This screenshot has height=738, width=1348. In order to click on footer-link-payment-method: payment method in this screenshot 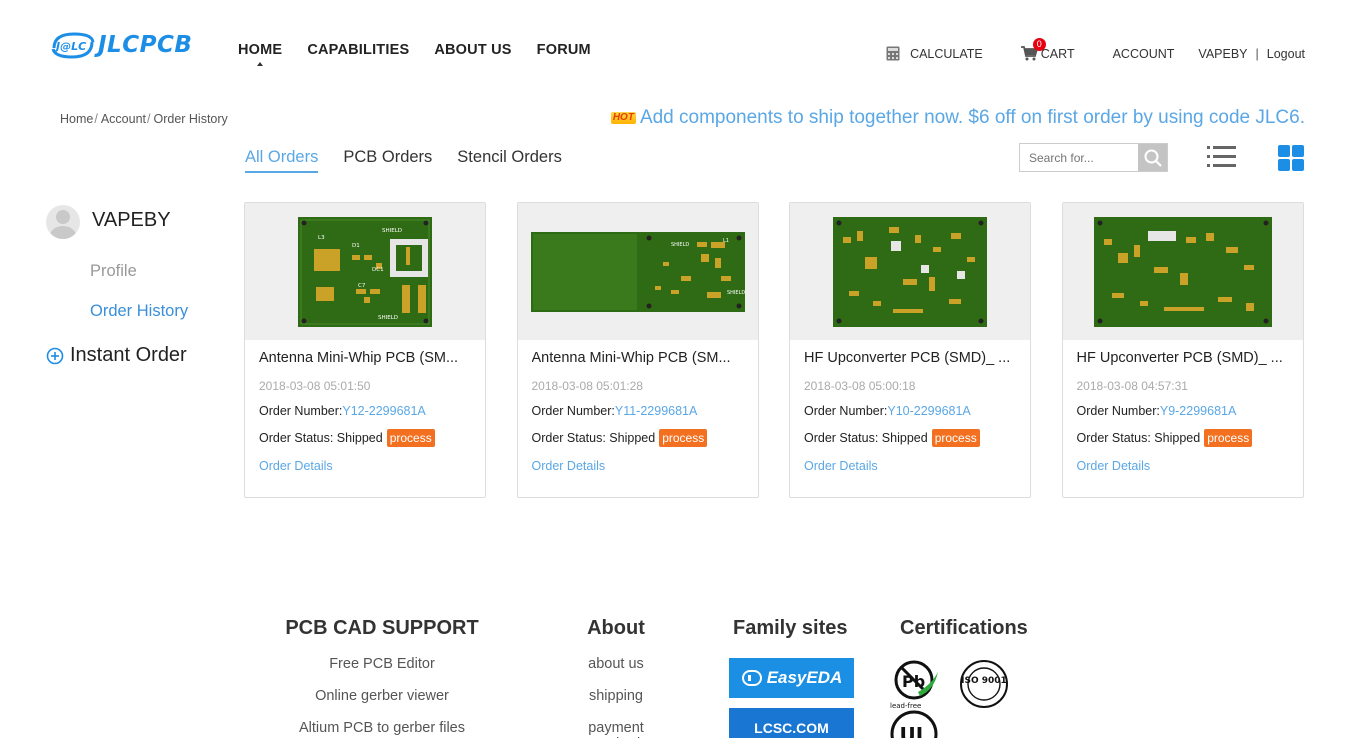, I will do `click(616, 729)`.